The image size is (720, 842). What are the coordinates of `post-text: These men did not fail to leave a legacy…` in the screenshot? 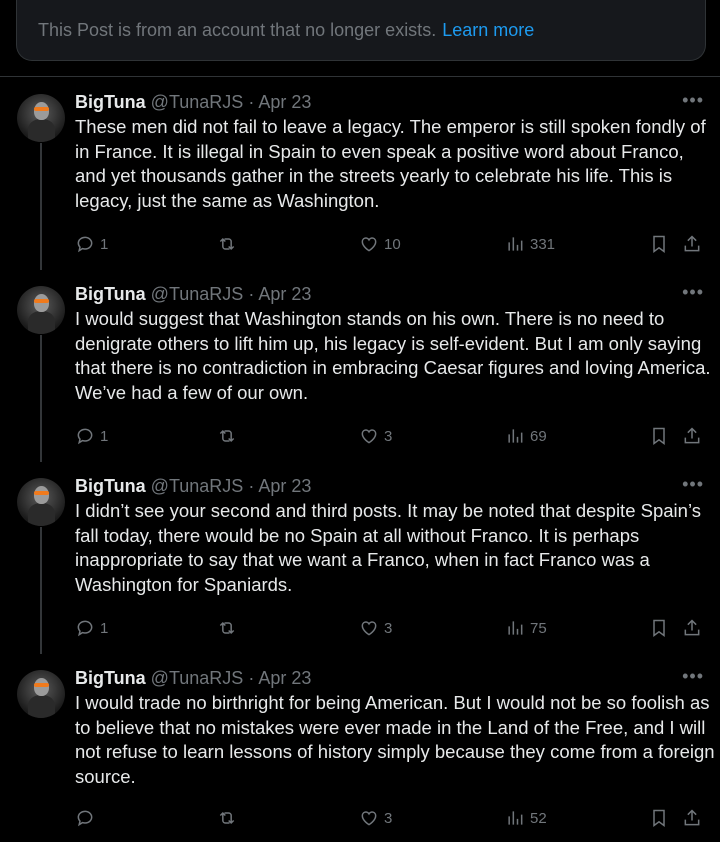 It's located at (390, 163).